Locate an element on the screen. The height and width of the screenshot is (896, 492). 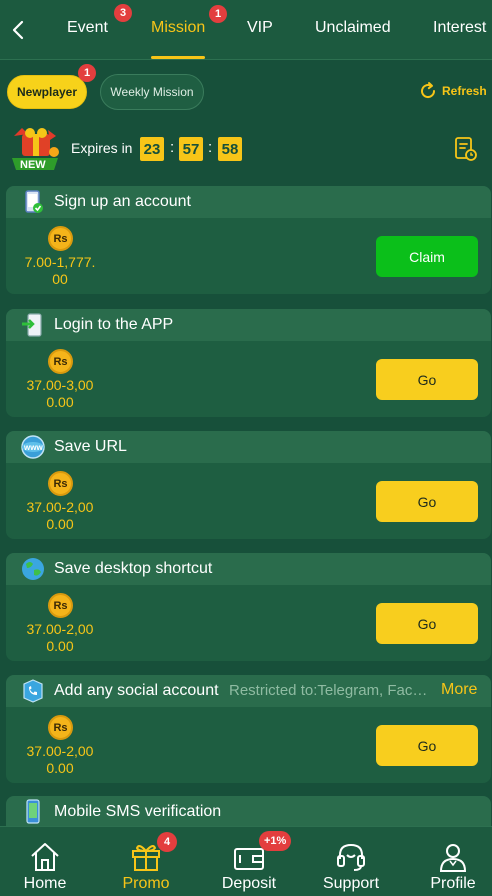
mission-card-save-url: www Save URL Rs 37.00-2,00 0.00 Go is located at coordinates (248, 485).